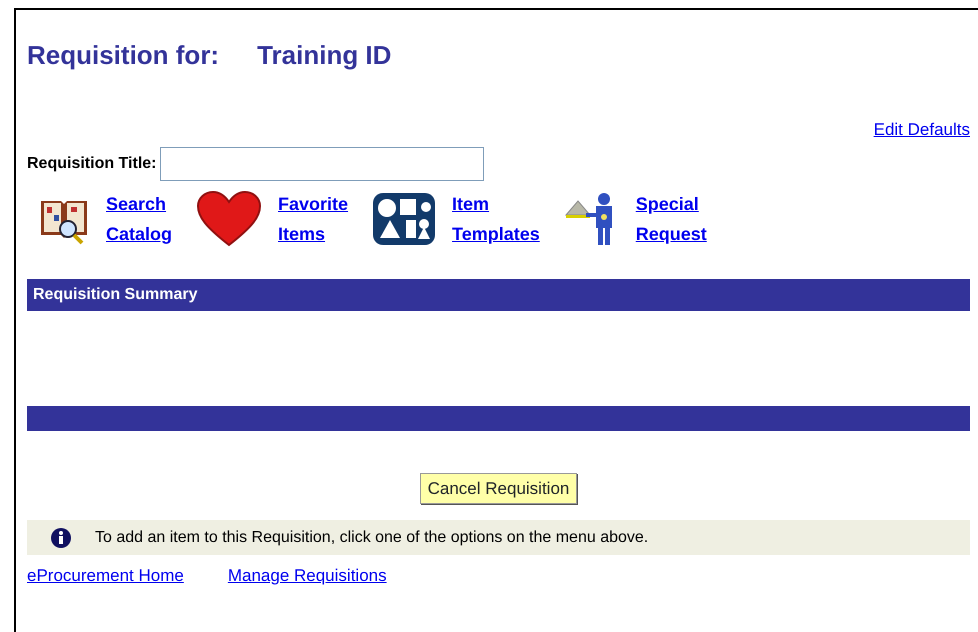 Image resolution: width=978 pixels, height=632 pixels. Describe the element at coordinates (404, 219) in the screenshot. I see `shapes-icon` at that location.